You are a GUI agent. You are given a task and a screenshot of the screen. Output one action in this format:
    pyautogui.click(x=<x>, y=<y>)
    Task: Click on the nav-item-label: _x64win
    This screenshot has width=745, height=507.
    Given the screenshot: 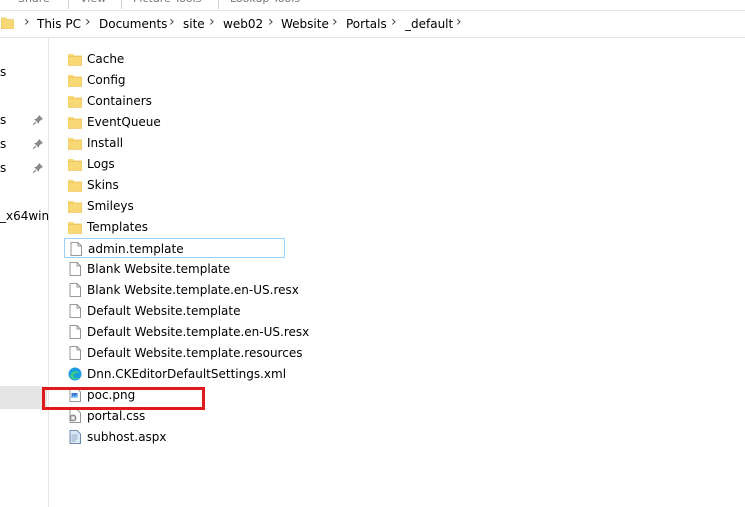 What is the action you would take?
    pyautogui.click(x=24, y=216)
    